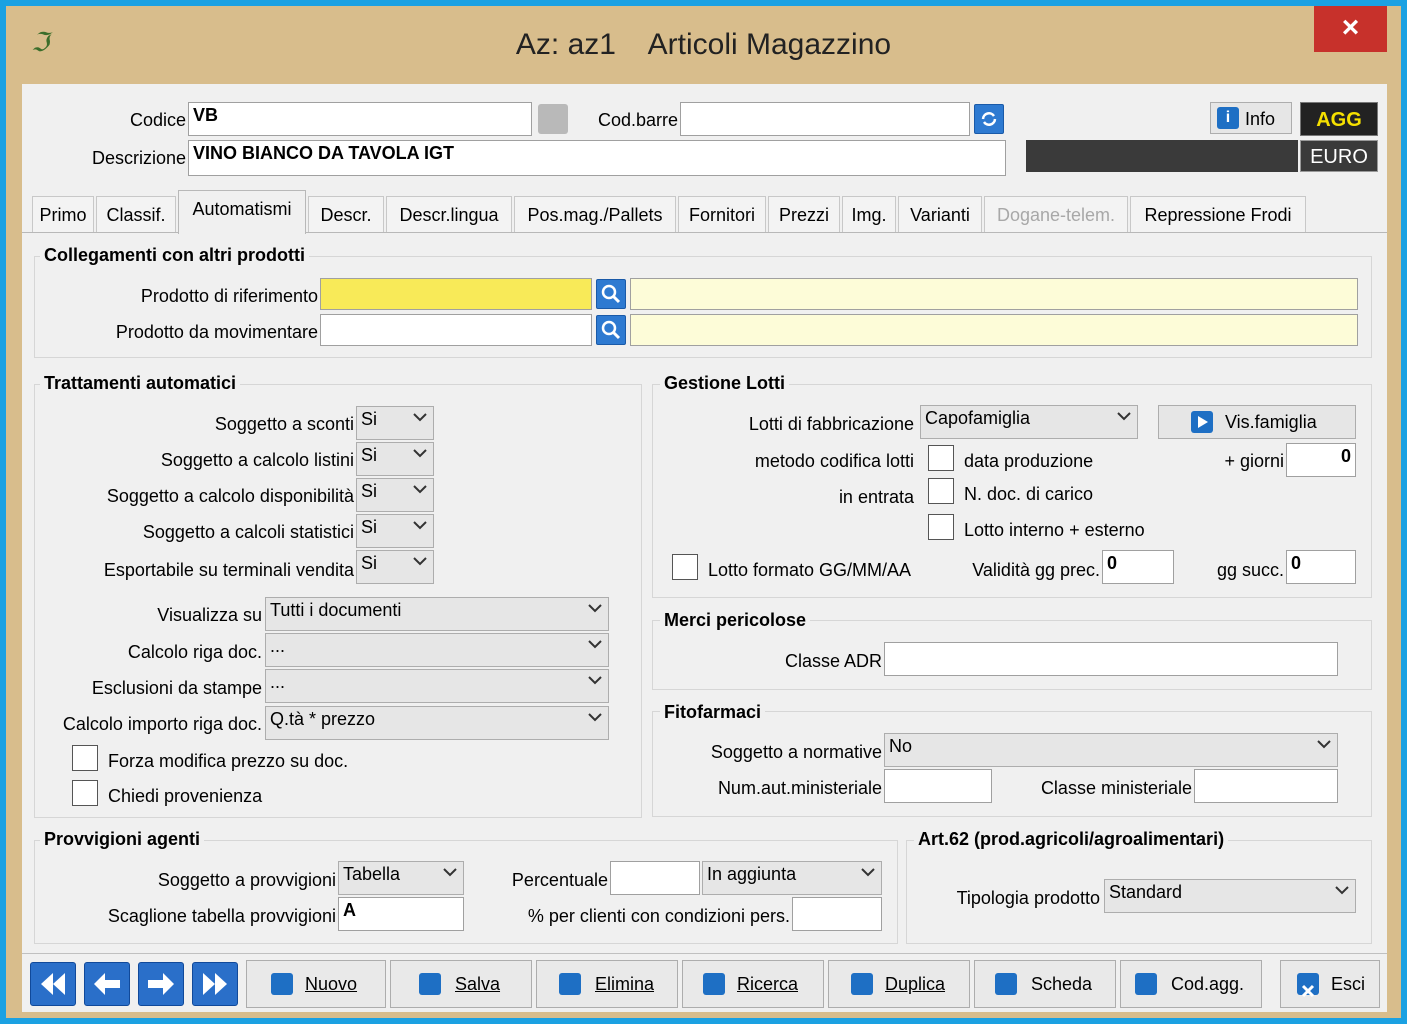 The image size is (1407, 1024). I want to click on data-produzione-checkbox, so click(941, 458).